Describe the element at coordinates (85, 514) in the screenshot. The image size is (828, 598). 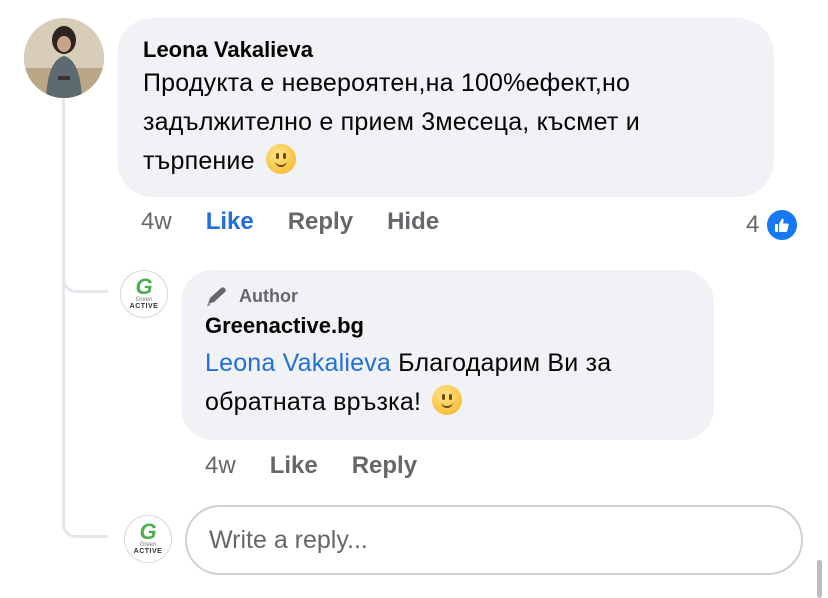
I see `thread-connector-composer` at that location.